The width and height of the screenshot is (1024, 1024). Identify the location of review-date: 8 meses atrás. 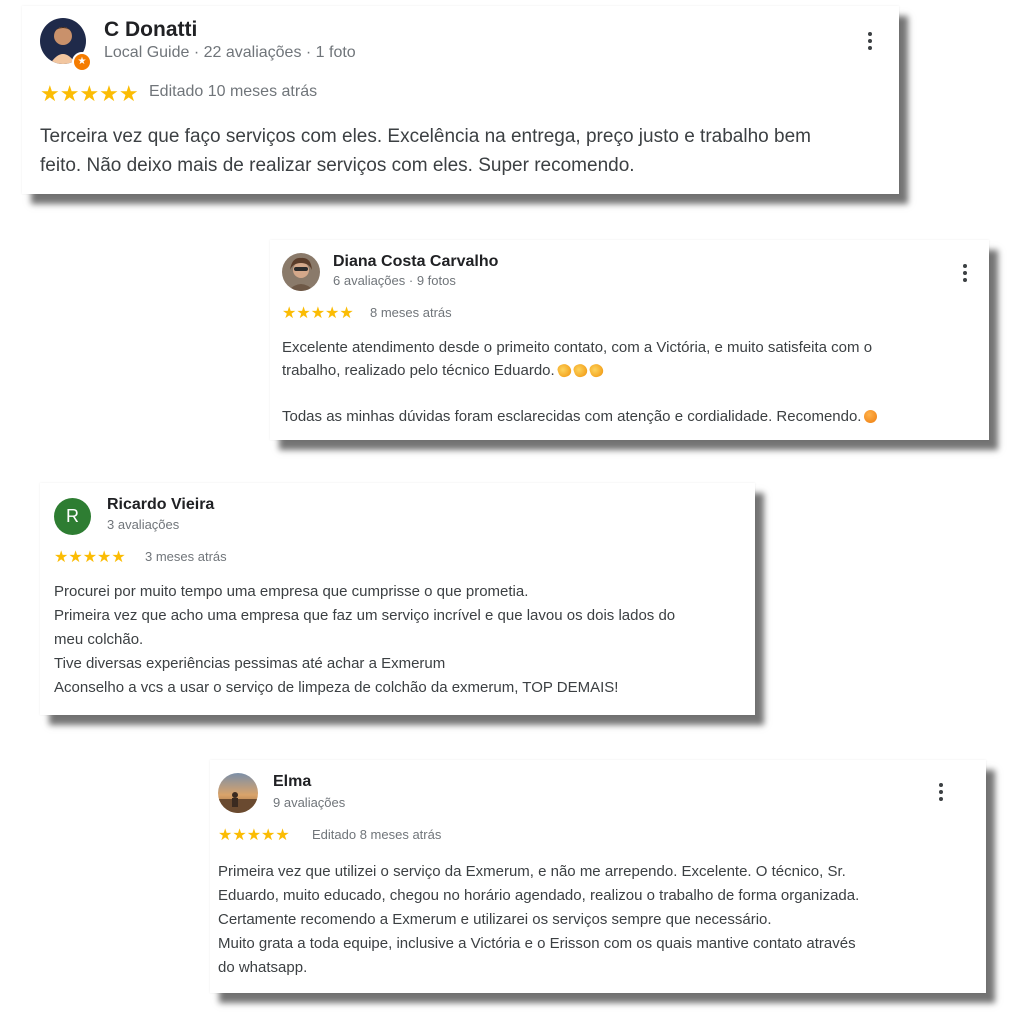
(411, 312).